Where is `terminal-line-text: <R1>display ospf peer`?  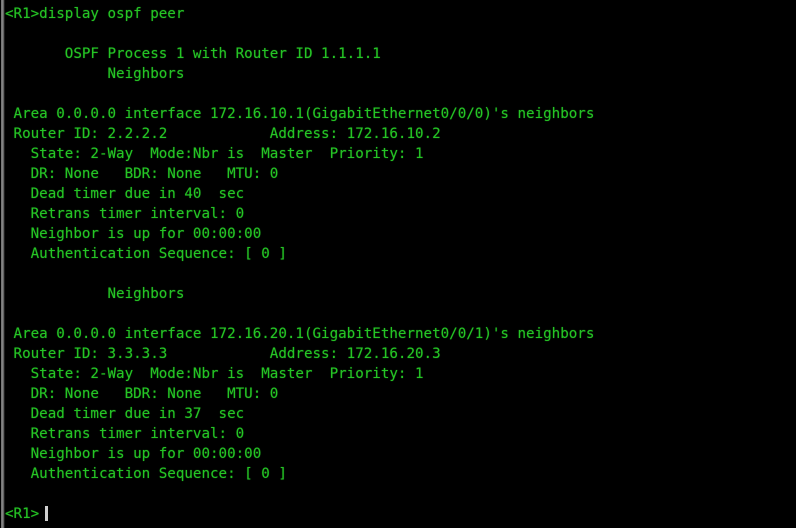
terminal-line-text: <R1>display ospf peer is located at coordinates (95, 14).